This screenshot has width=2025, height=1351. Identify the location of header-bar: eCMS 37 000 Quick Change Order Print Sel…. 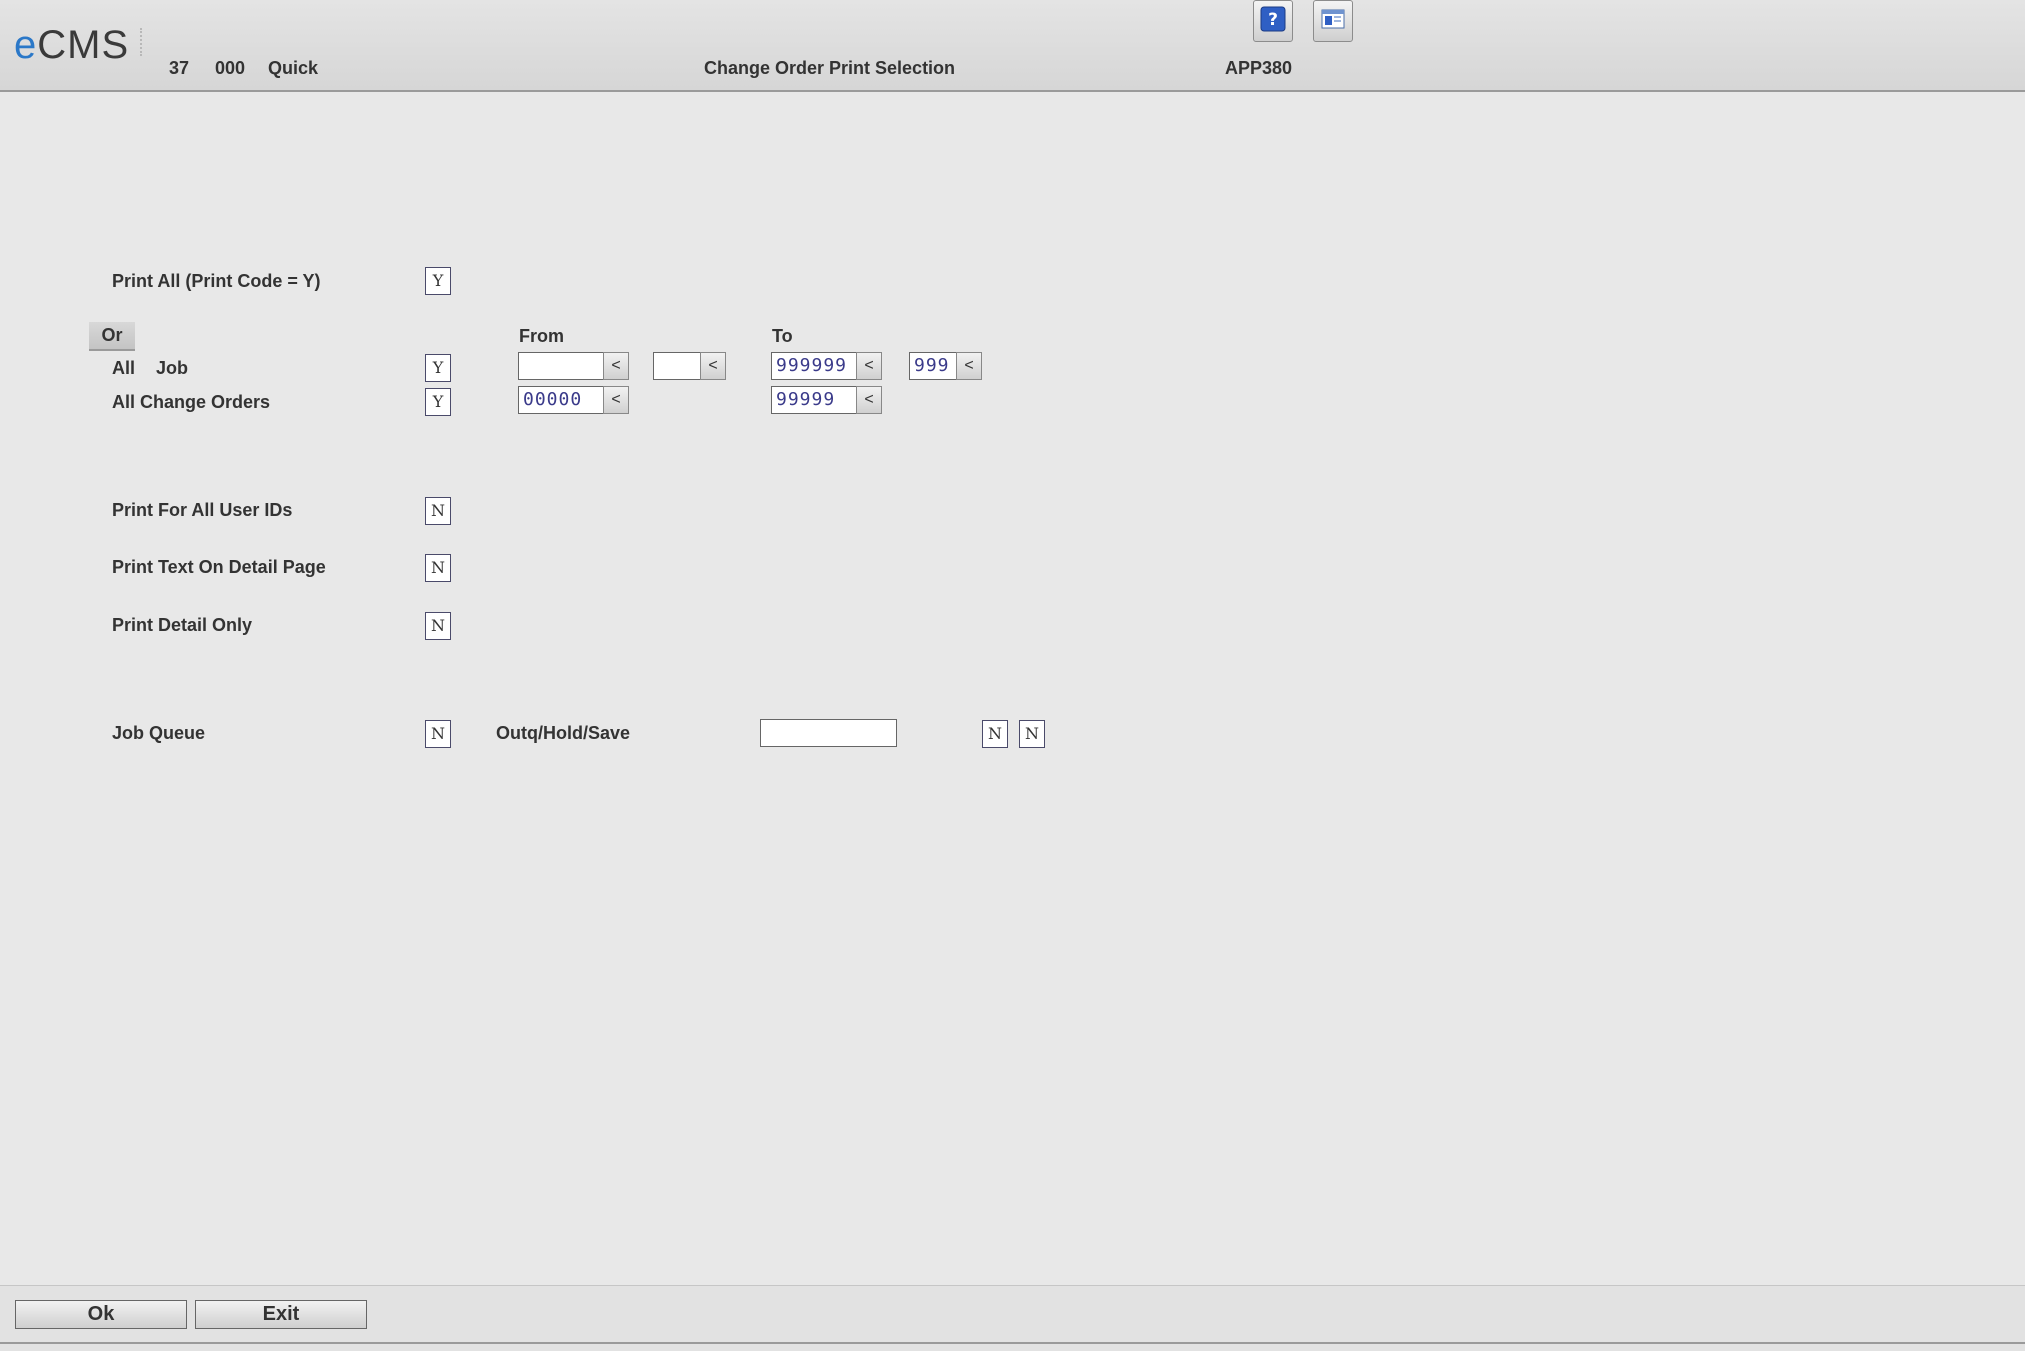
(1012, 46).